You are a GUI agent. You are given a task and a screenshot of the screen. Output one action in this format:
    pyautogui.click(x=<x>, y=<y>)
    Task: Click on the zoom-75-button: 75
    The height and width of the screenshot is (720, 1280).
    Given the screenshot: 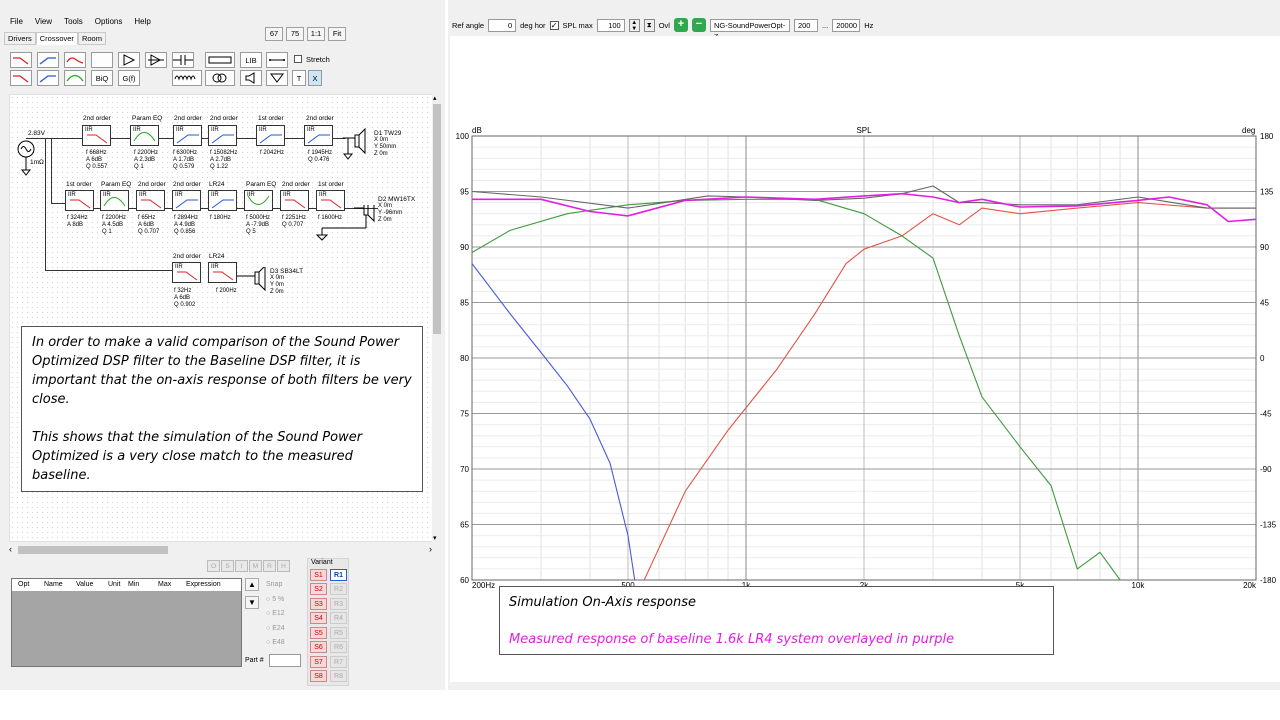 What is the action you would take?
    pyautogui.click(x=295, y=34)
    